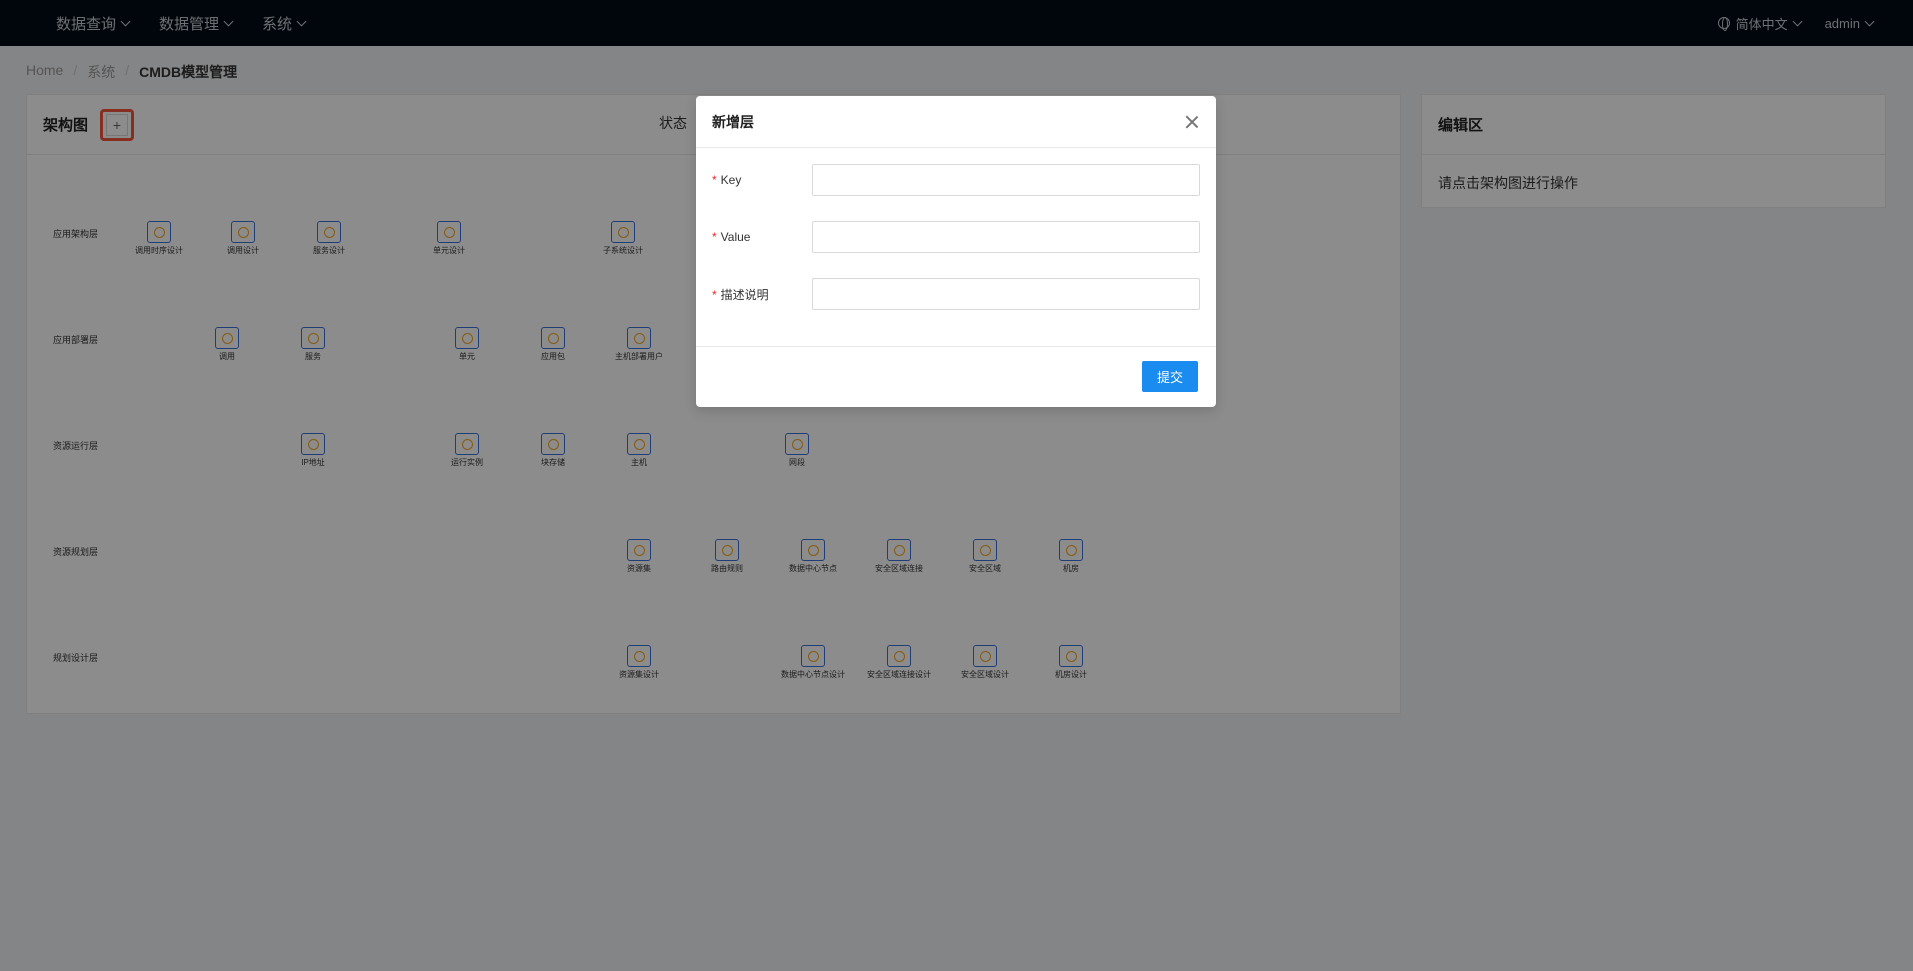 The width and height of the screenshot is (1913, 971). I want to click on add-layer-modal: 新增层 * Key * Value * 描述说明 提交, so click(956, 251).